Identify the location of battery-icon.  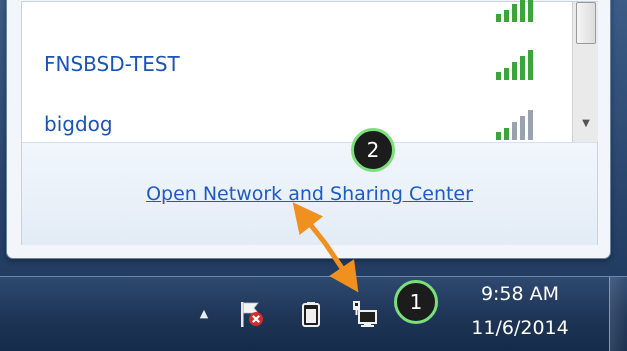
(311, 314).